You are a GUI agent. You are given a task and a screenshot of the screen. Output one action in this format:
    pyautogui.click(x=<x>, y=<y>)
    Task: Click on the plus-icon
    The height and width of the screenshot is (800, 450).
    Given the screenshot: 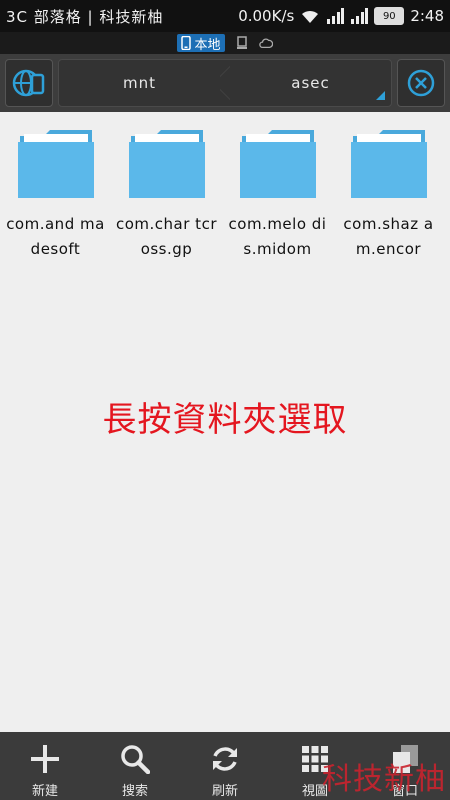 What is the action you would take?
    pyautogui.click(x=45, y=759)
    